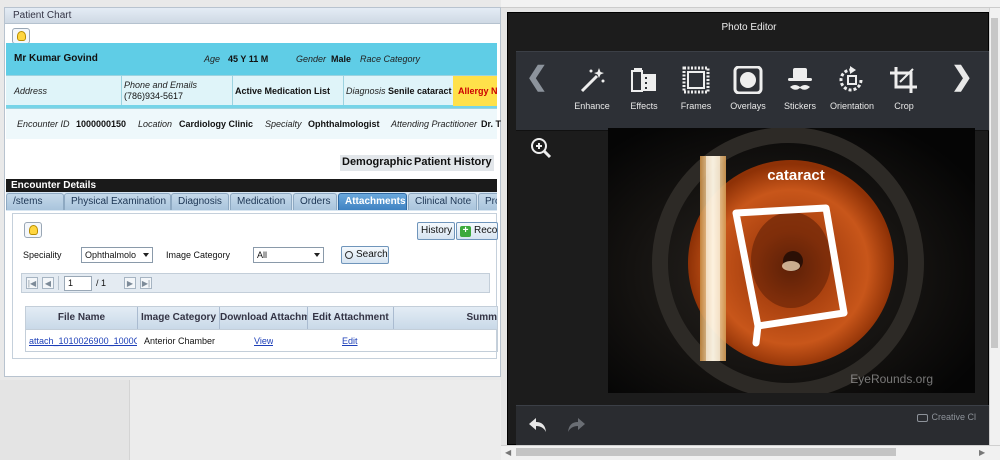 Image resolution: width=1000 pixels, height=460 pixels. Describe the element at coordinates (592, 80) in the screenshot. I see `magic-wand-icon` at that location.